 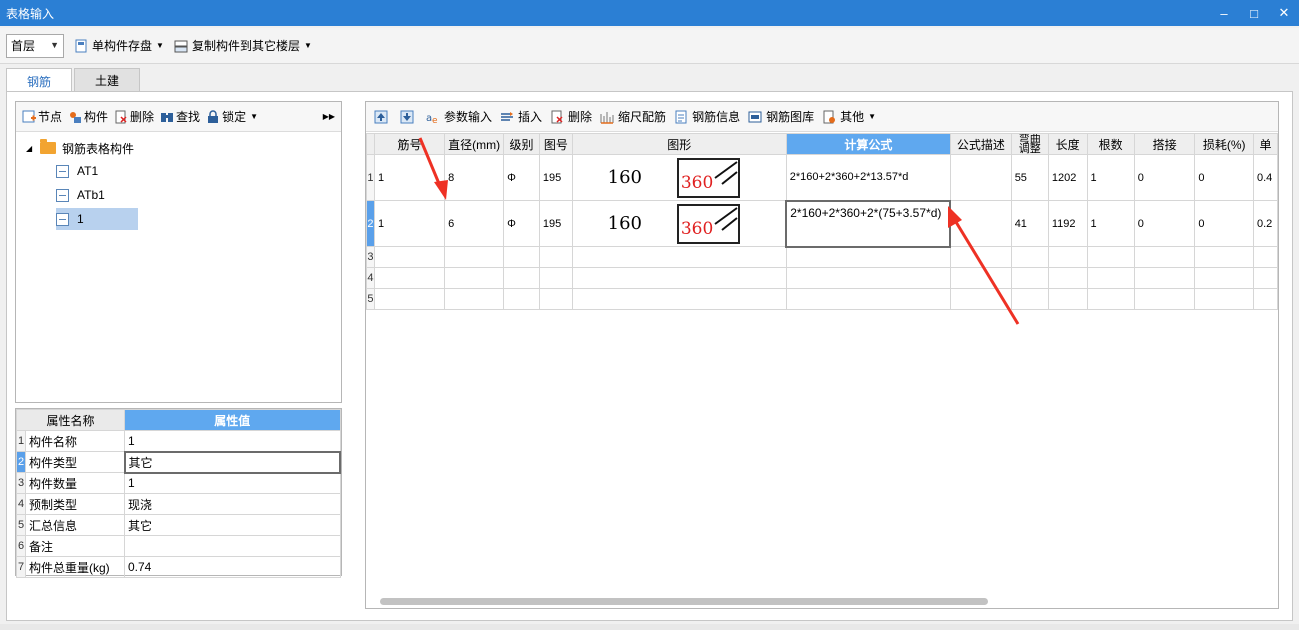 What do you see at coordinates (459, 116) in the screenshot?
I see `param-input-button: ae 参数输入` at bounding box center [459, 116].